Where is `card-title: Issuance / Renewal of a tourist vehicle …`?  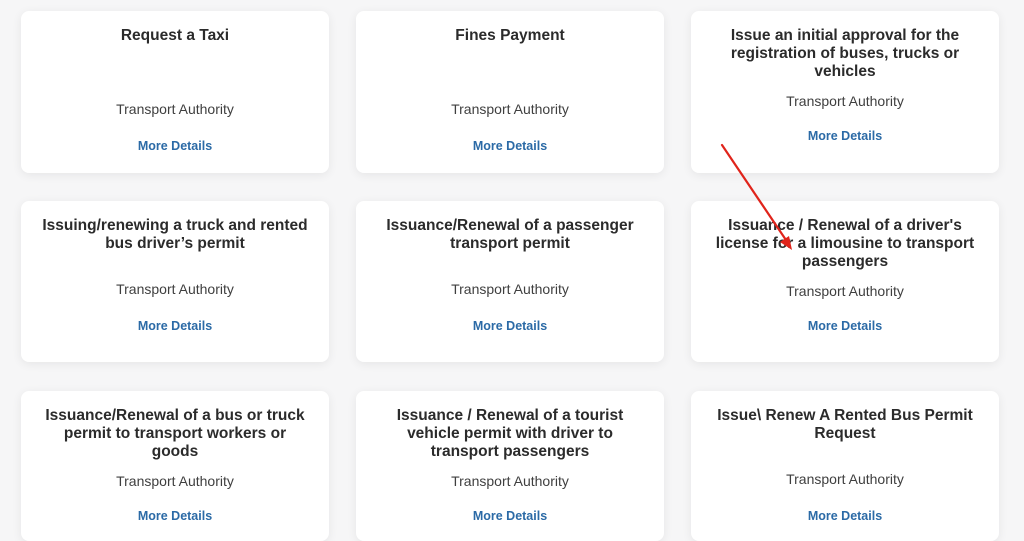 card-title: Issuance / Renewal of a tourist vehicle … is located at coordinates (510, 433).